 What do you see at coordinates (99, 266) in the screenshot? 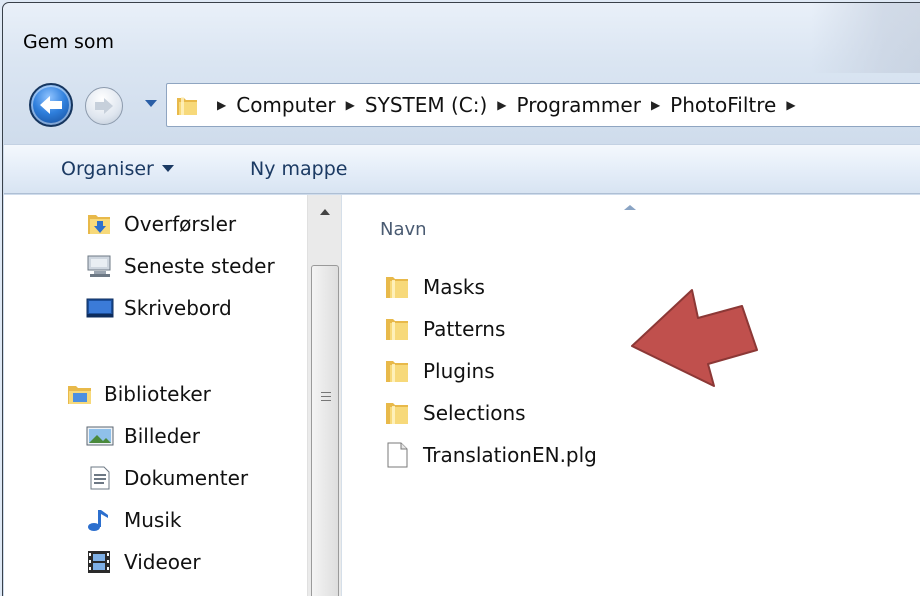
I see `recent-places-icon` at bounding box center [99, 266].